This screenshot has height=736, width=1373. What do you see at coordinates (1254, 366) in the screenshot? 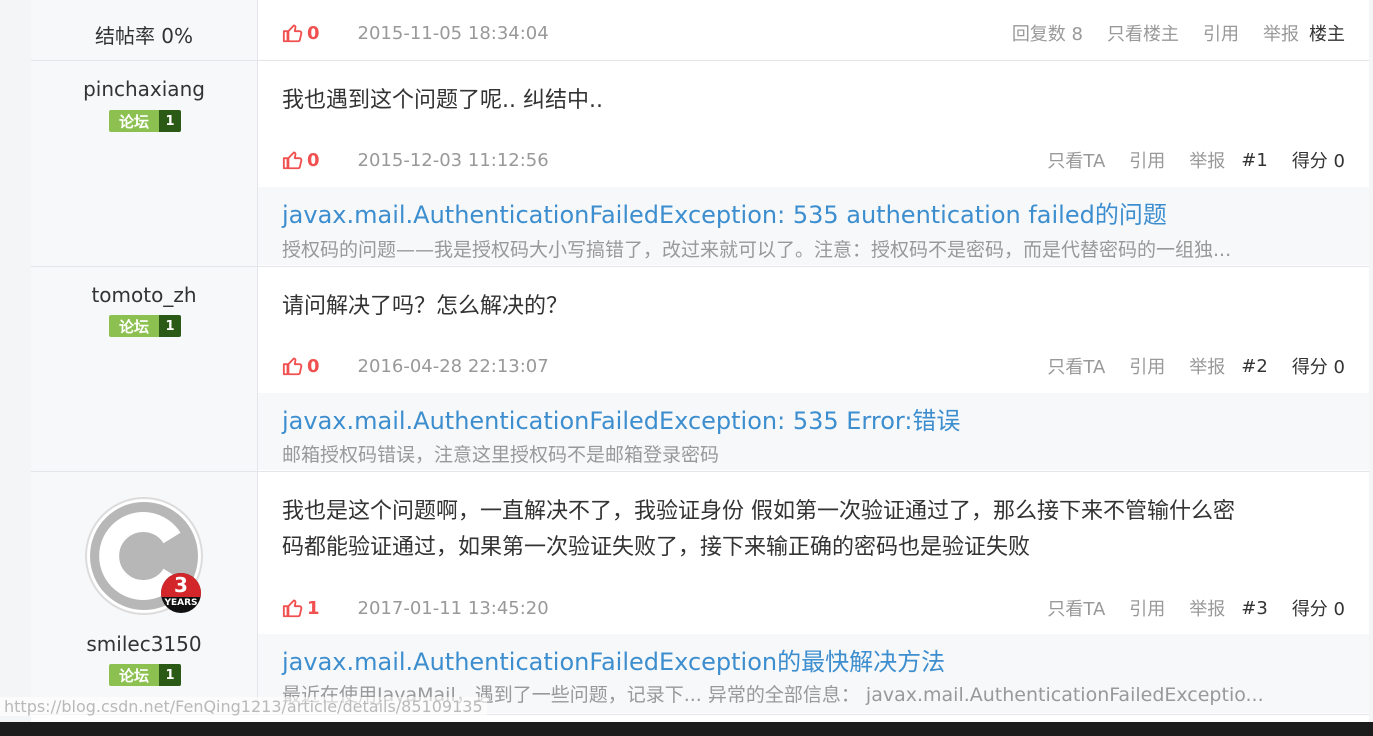
I see `floor-number: #2` at bounding box center [1254, 366].